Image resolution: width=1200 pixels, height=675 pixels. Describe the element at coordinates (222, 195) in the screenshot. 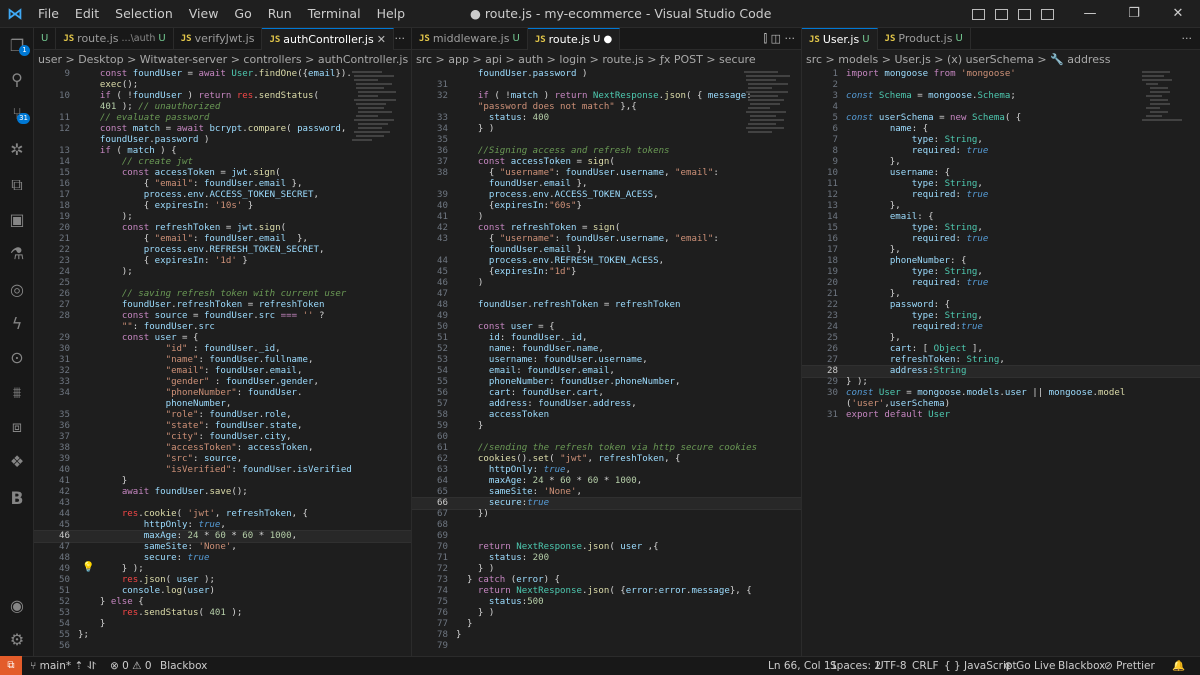

I see `code-line: 17 process.env.ACCESS_TOKEN_SECRET,` at that location.